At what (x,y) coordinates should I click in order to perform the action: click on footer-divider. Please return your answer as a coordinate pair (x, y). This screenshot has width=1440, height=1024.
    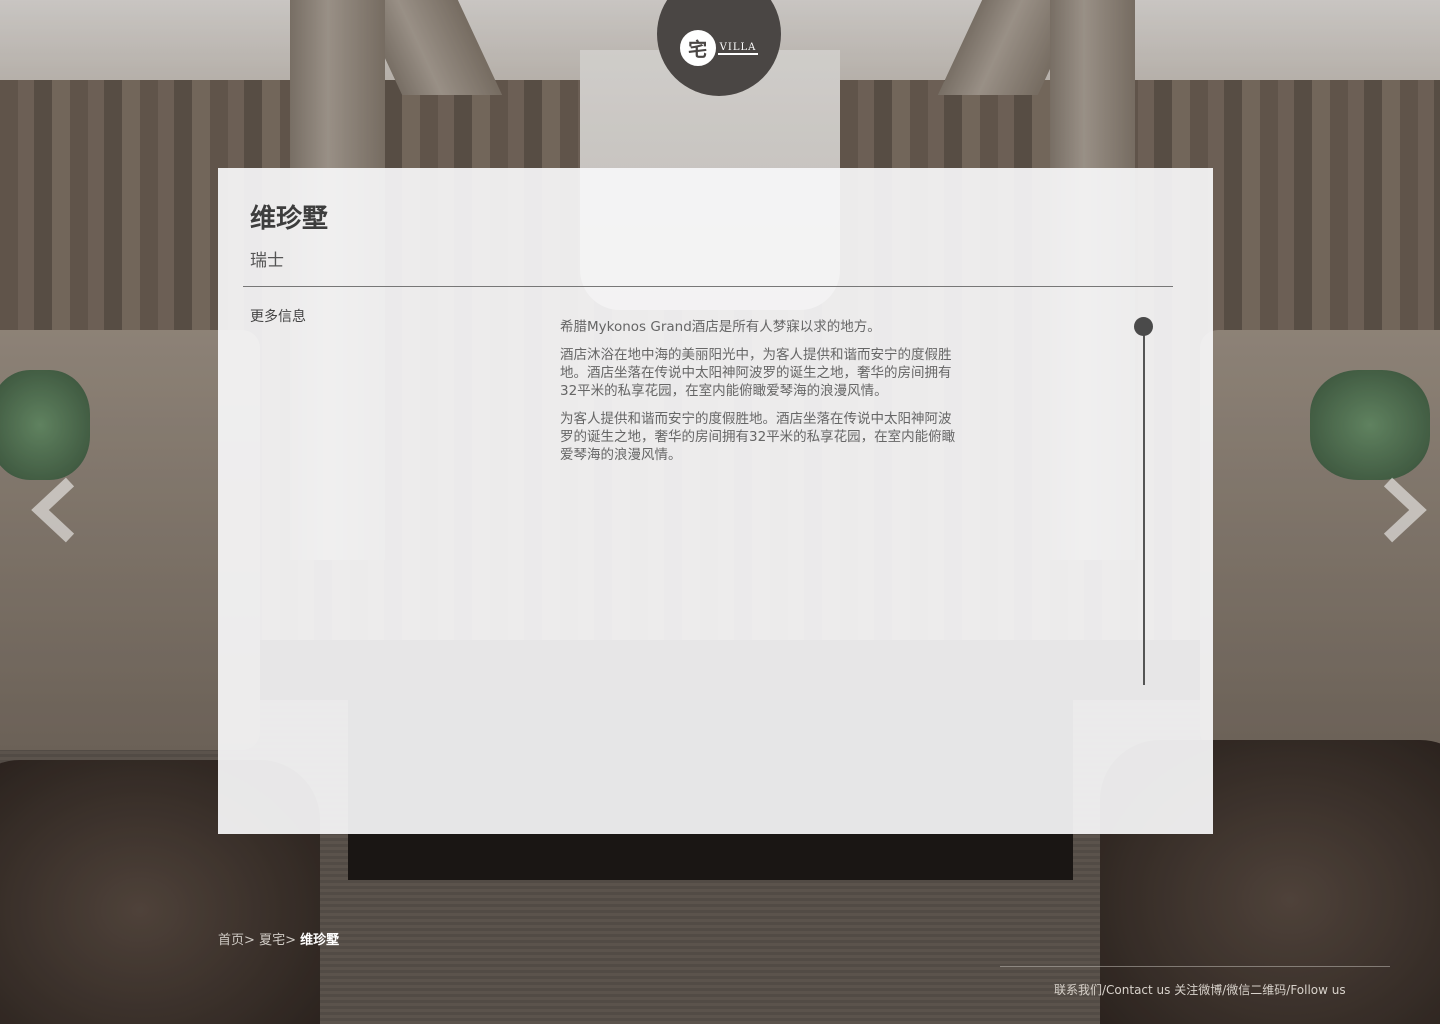
    Looking at the image, I should click on (1195, 966).